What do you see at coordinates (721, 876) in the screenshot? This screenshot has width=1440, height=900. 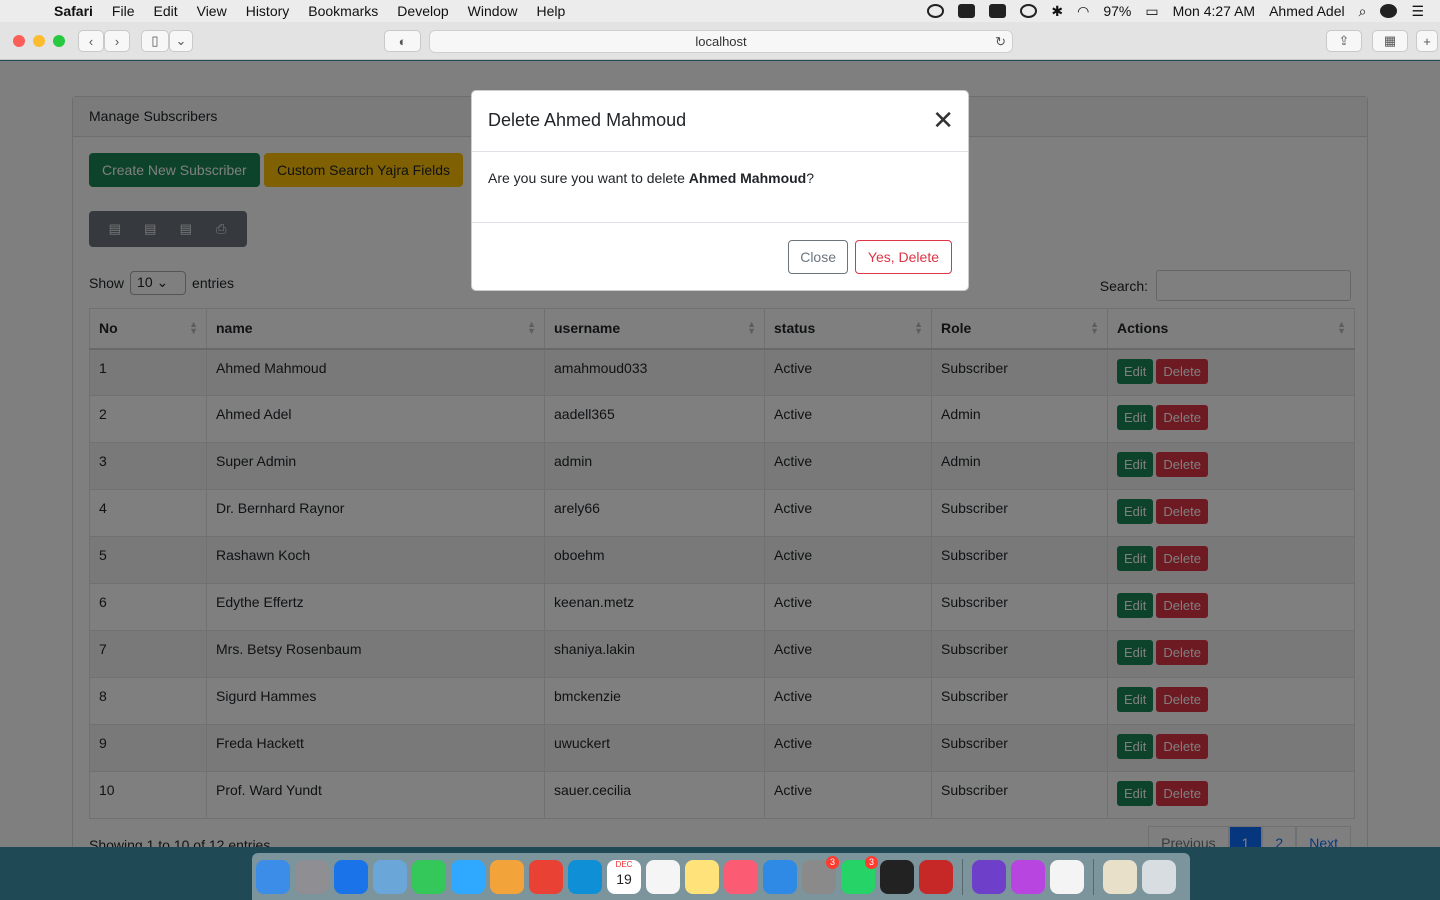 I see `dock: DEC 19 3 3` at bounding box center [721, 876].